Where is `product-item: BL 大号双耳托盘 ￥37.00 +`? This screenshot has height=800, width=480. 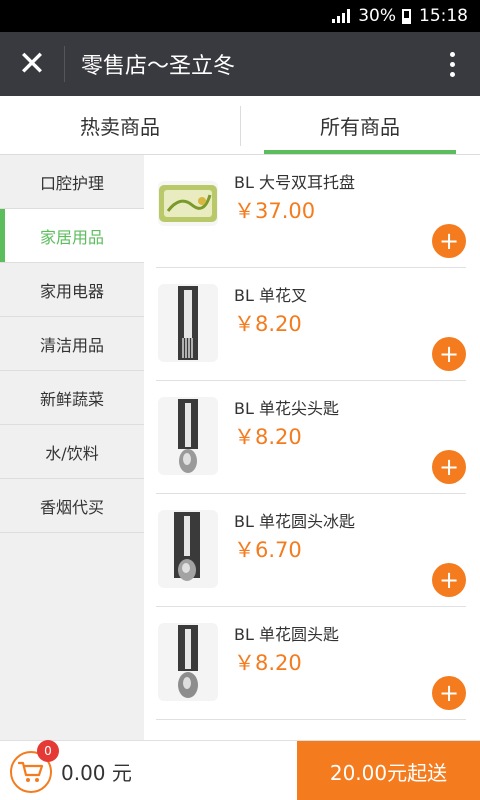
product-item: BL 大号双耳托盘 ￥37.00 + is located at coordinates (311, 211).